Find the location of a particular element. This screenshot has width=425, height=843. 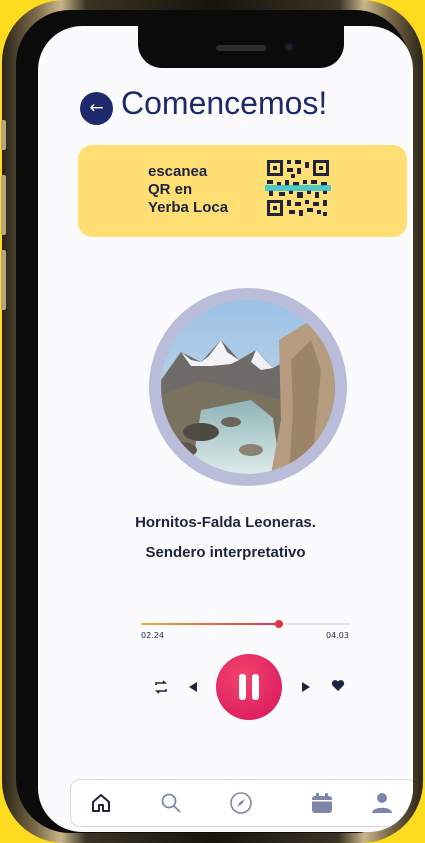

previous-button is located at coordinates (193, 688).